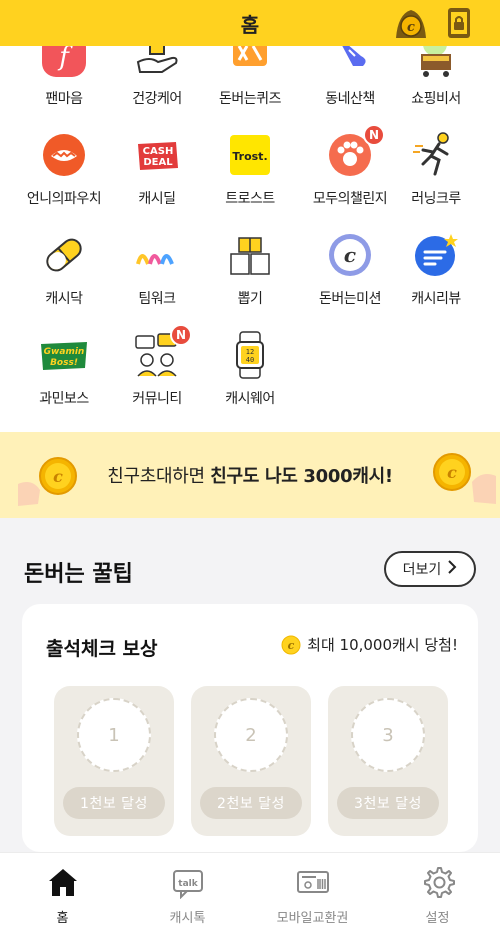 This screenshot has width=500, height=932. I want to click on service-label: 팀워크, so click(157, 299).